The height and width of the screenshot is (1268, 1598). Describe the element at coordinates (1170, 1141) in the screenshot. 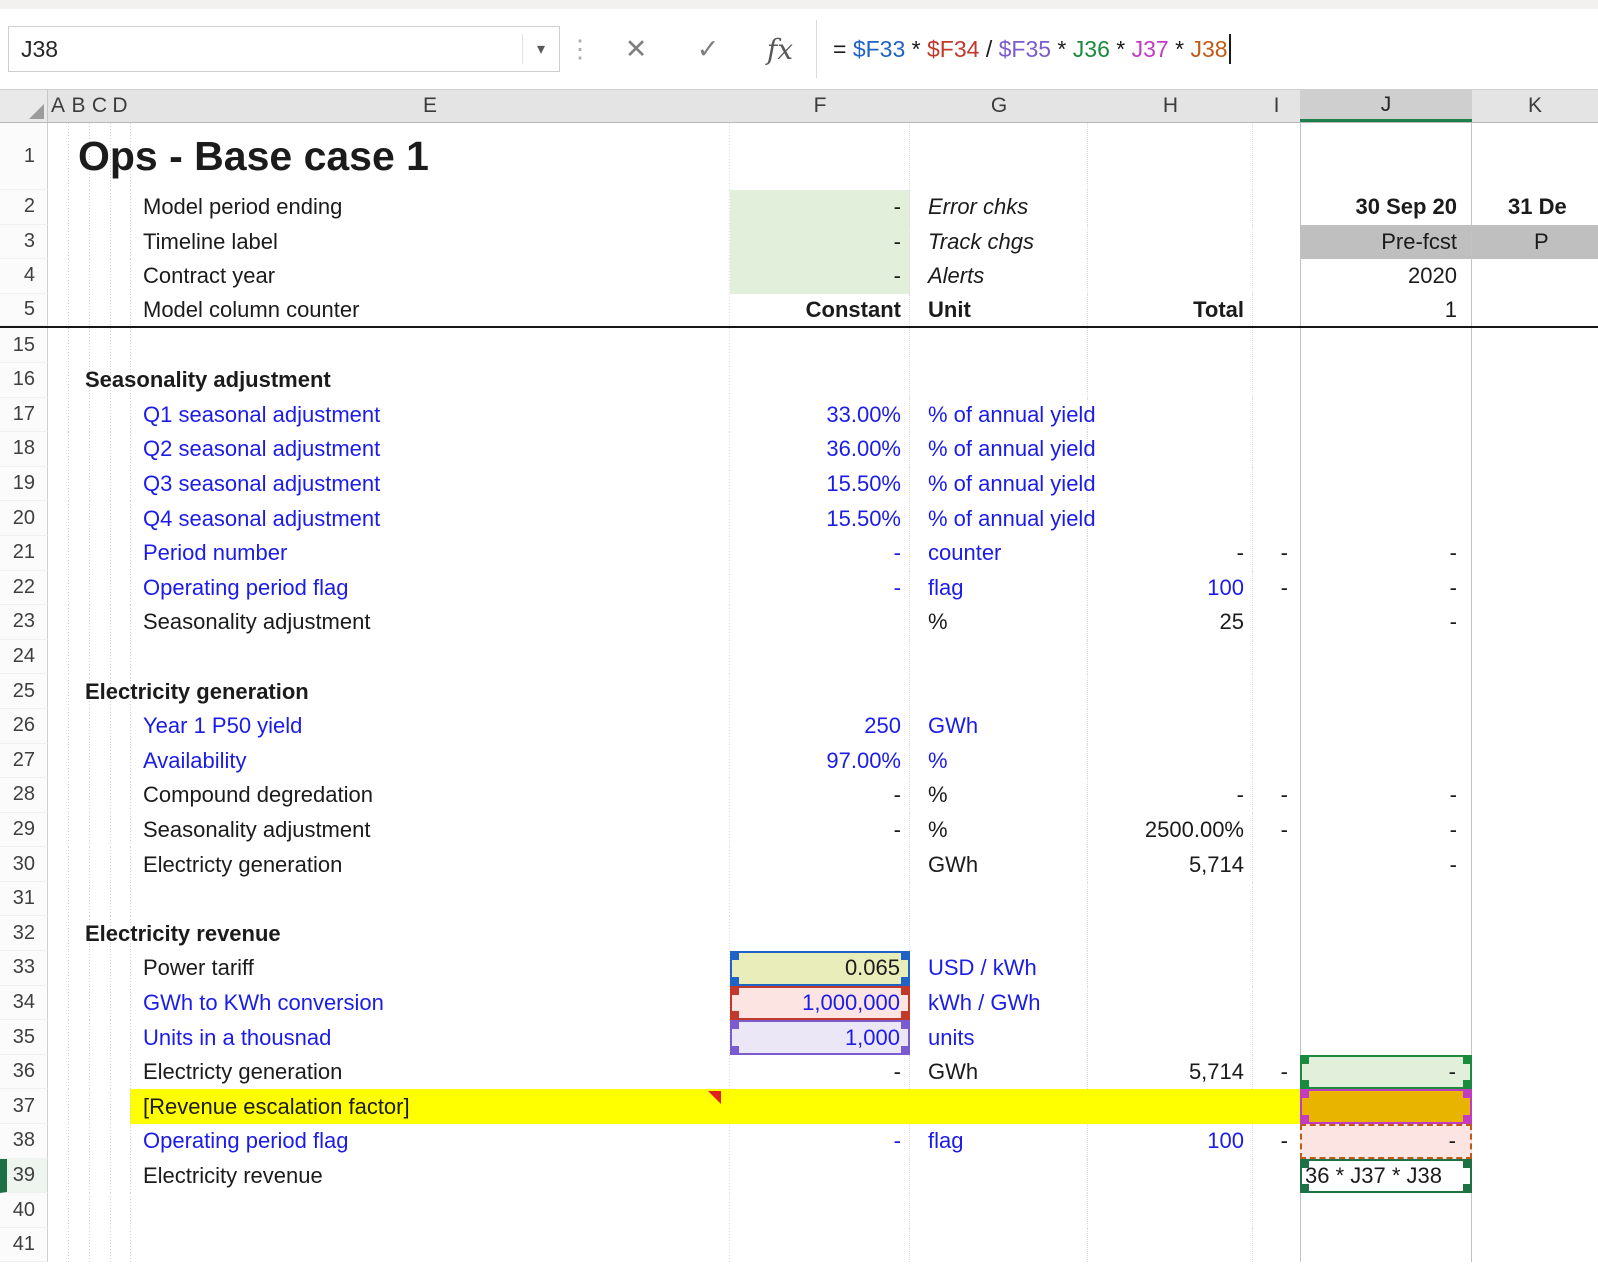

I see `cell-H38: 100` at that location.